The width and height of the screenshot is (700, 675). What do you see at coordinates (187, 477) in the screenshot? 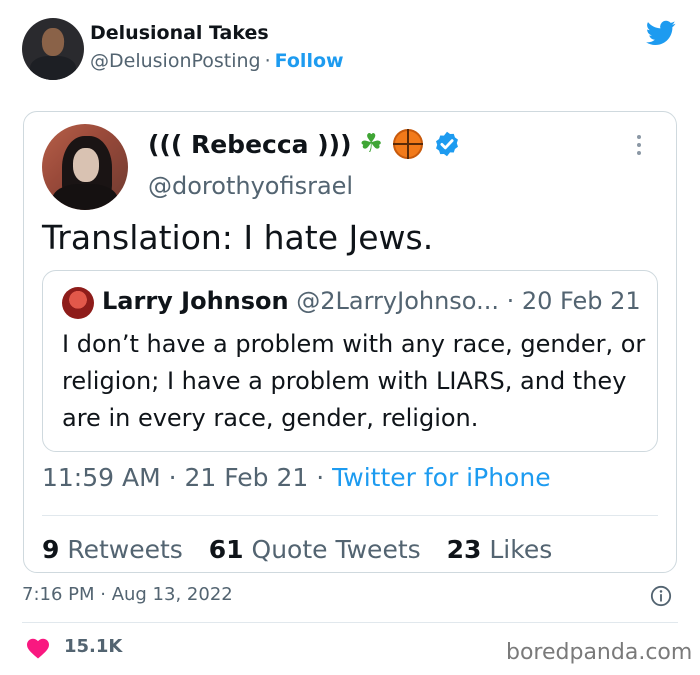
I see `inner-timestamp: 11:59 AM · 21 Feb 21 ·` at bounding box center [187, 477].